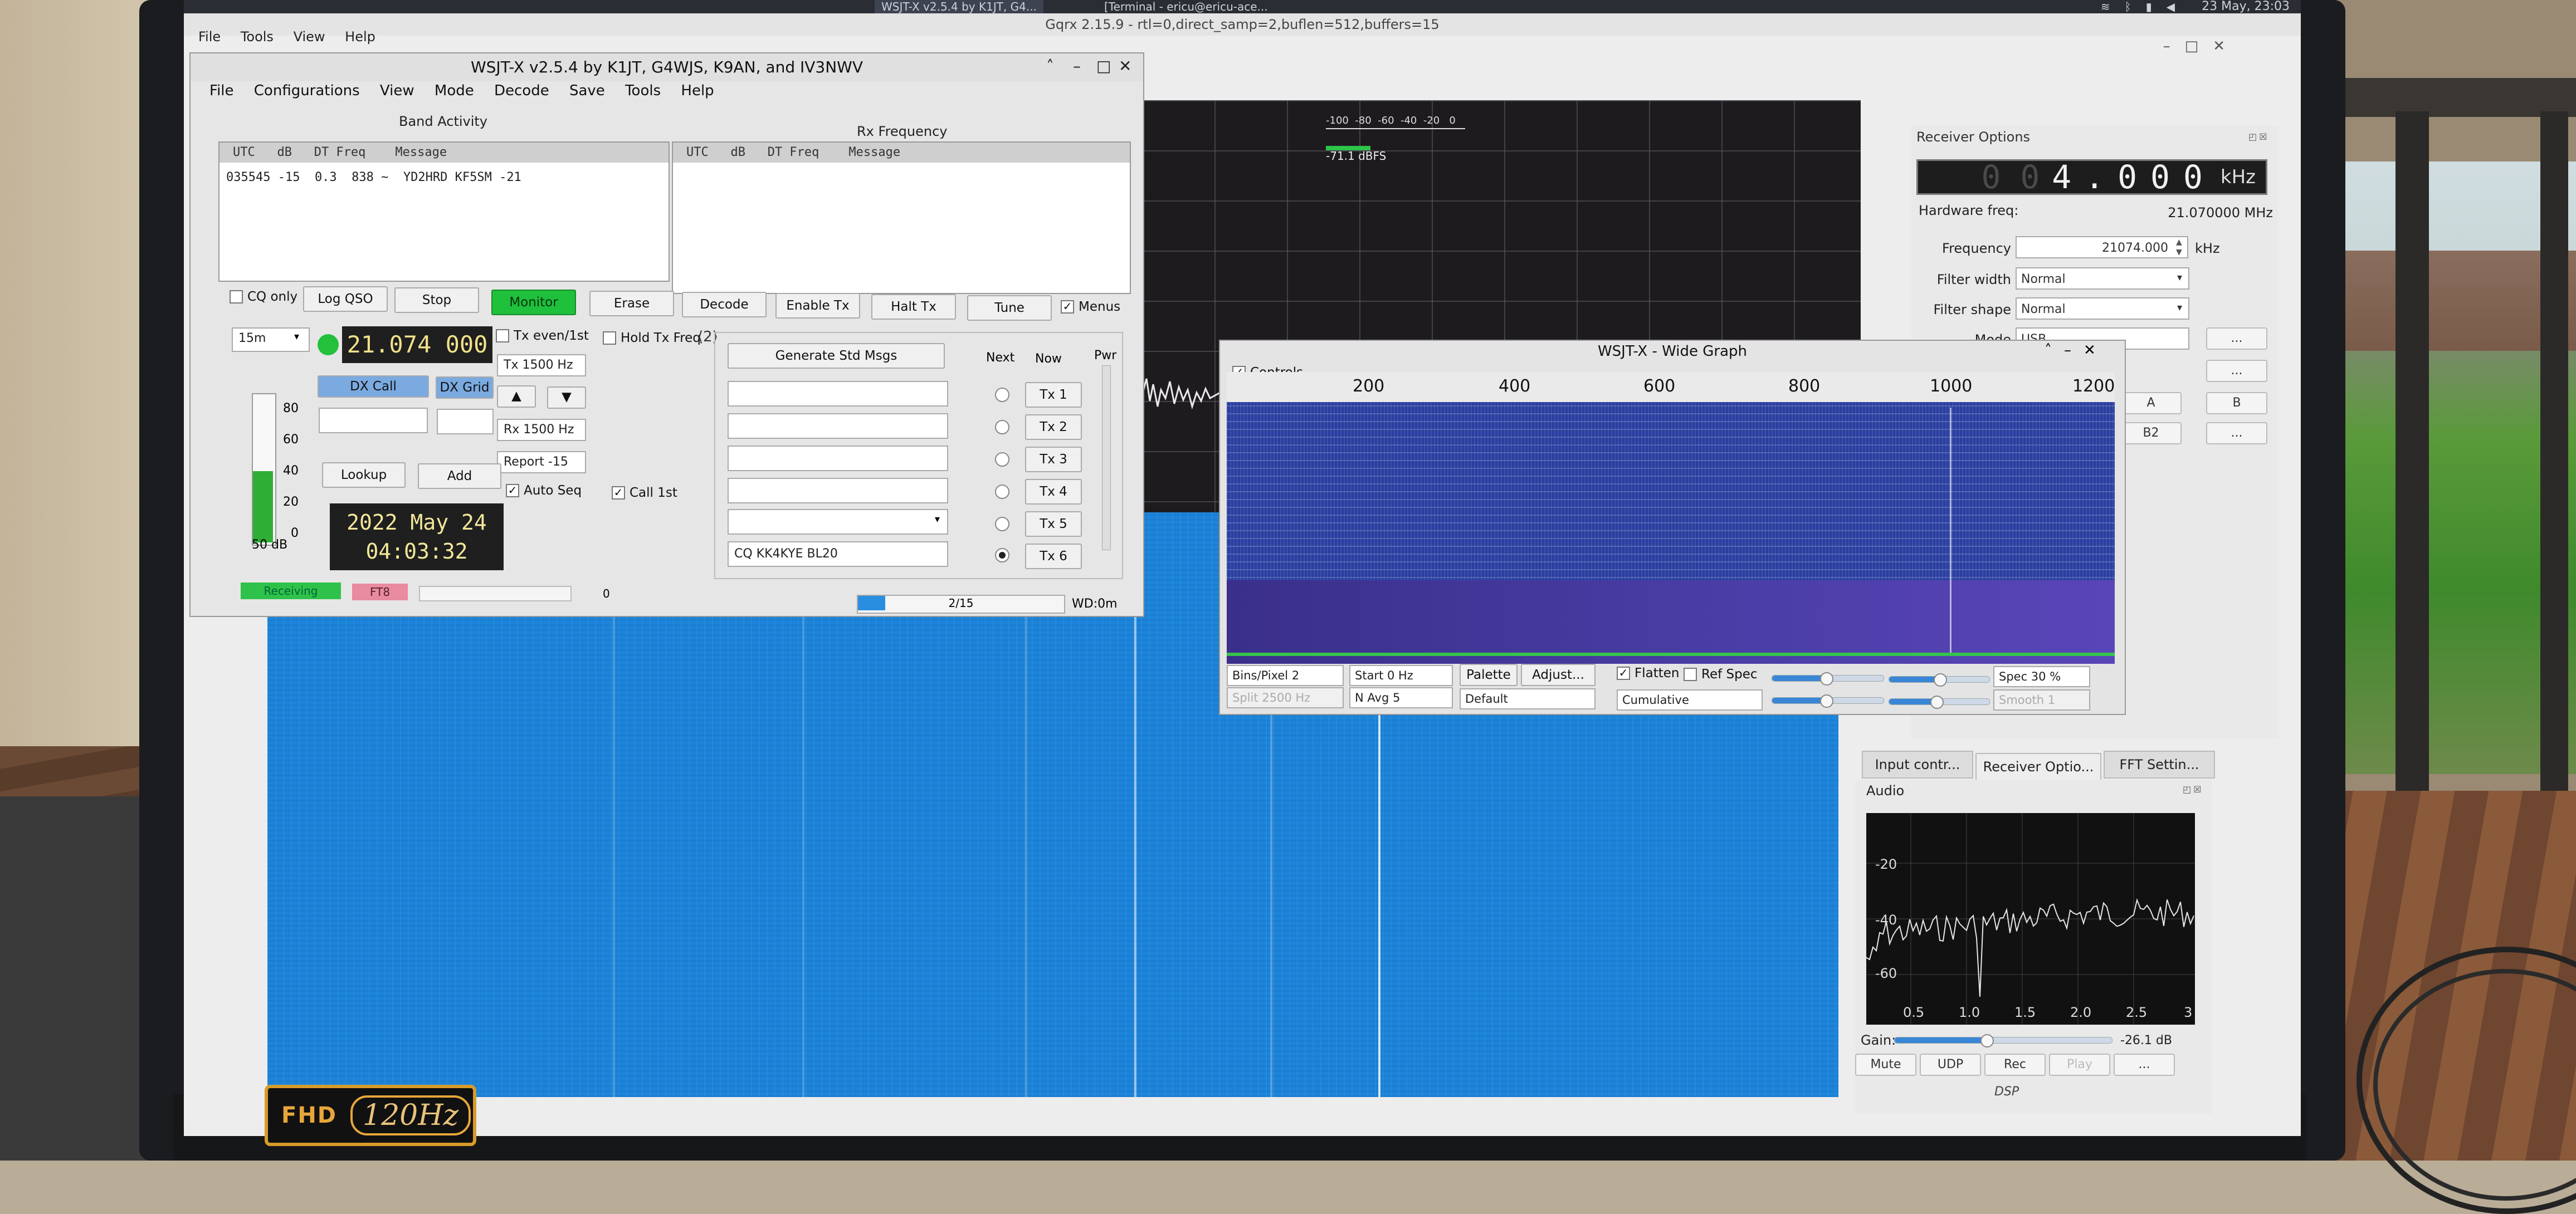  I want to click on tx2-message-input, so click(838, 426).